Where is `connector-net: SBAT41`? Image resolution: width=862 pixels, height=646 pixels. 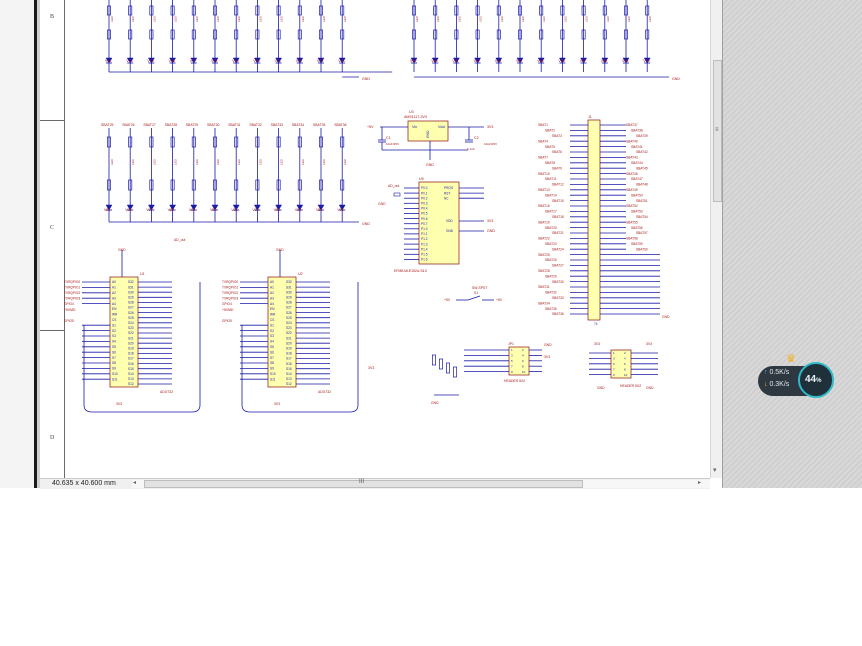
connector-net: SBAT41 is located at coordinates (637, 147).